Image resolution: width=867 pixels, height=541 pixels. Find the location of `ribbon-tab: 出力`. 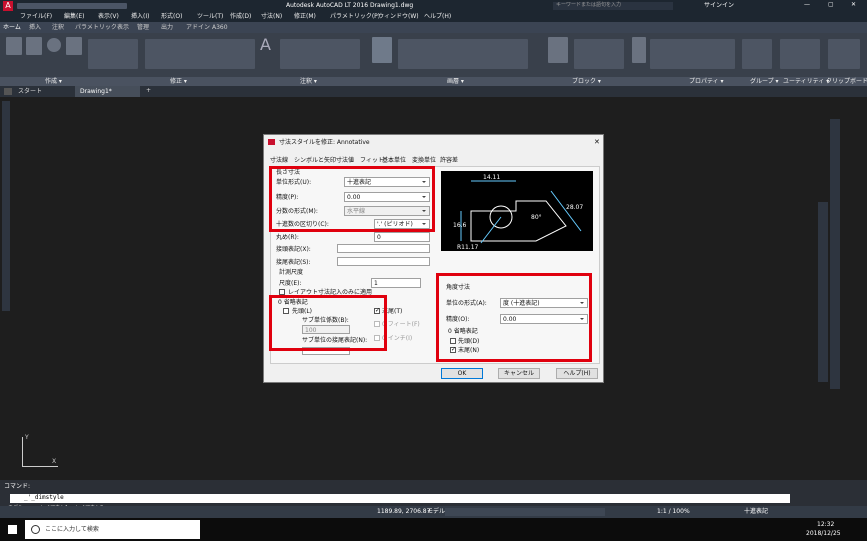

ribbon-tab: 出力 is located at coordinates (167, 28).